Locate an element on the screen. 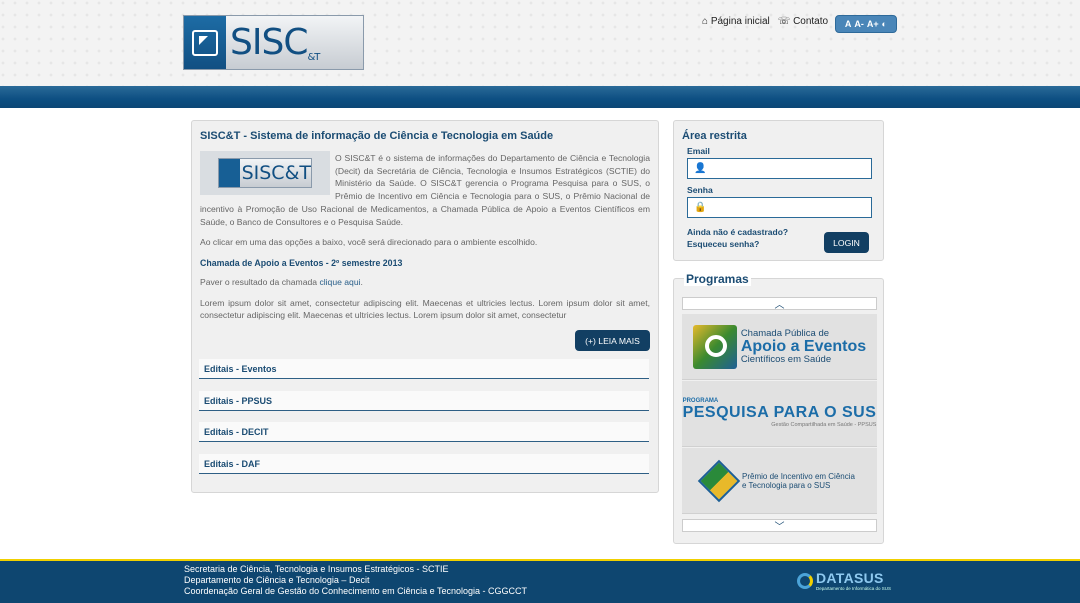  email-label: Email is located at coordinates (698, 151).